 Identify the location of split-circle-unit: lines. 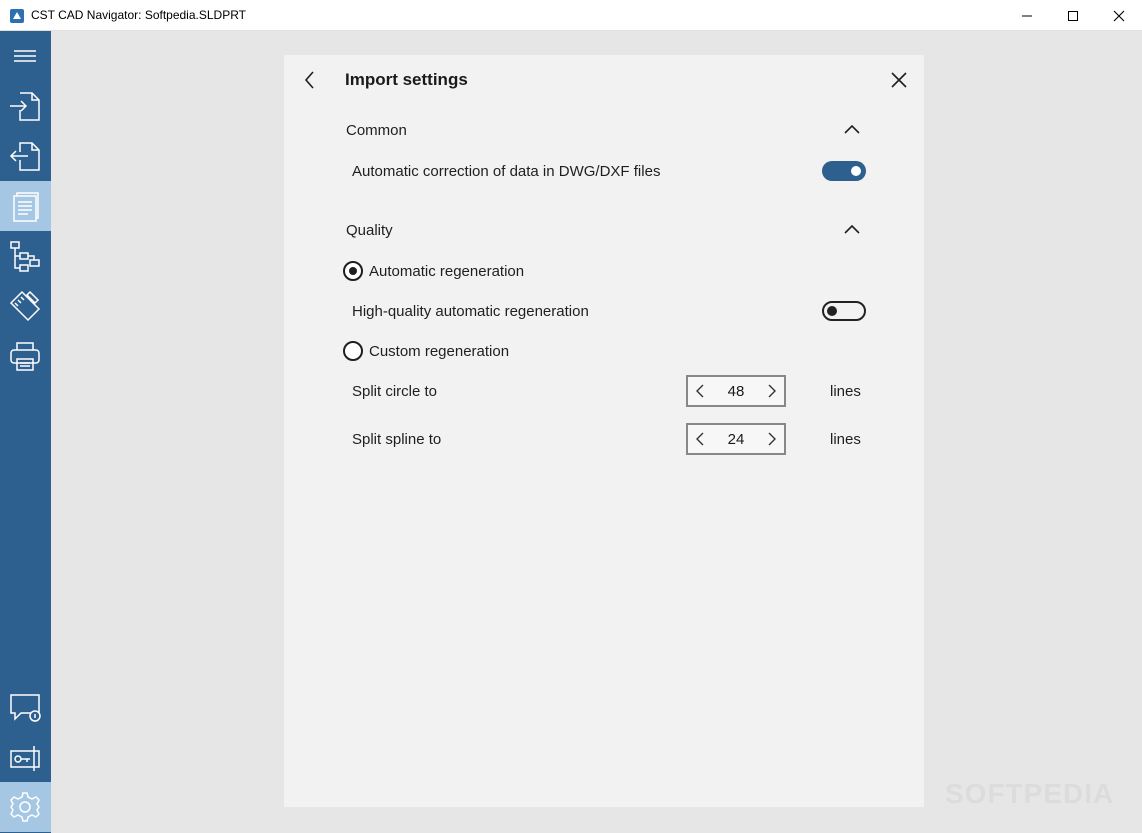
(845, 391).